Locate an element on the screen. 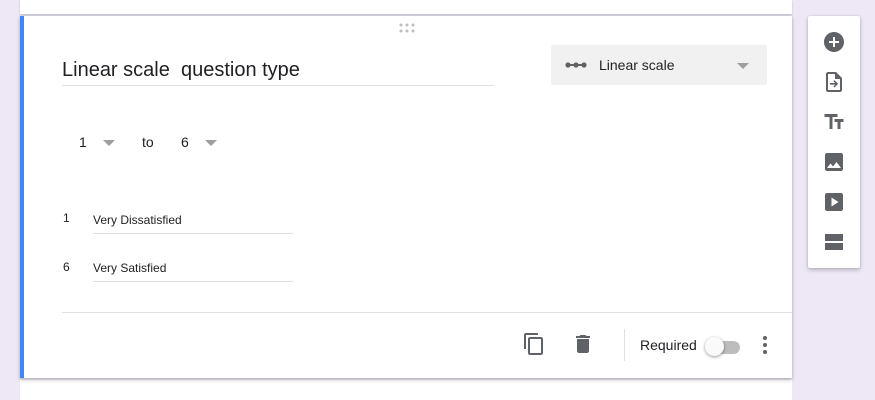 The image size is (875, 400). more-options-button is located at coordinates (765, 345).